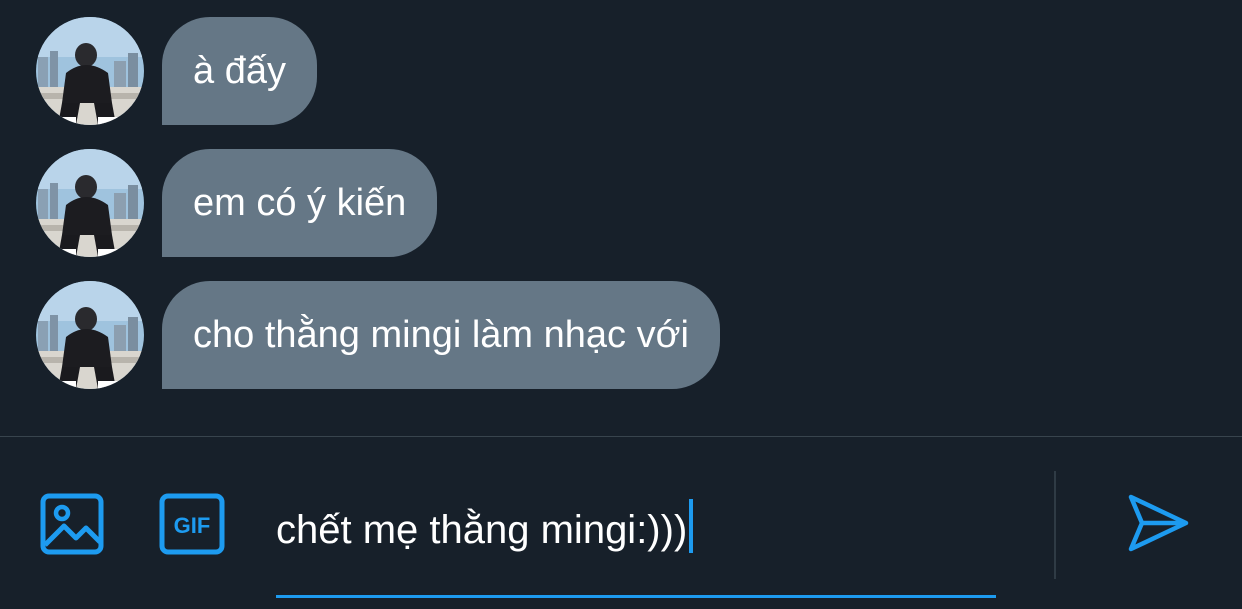 The height and width of the screenshot is (609, 1242). Describe the element at coordinates (636, 596) in the screenshot. I see `input-focus-underline` at that location.